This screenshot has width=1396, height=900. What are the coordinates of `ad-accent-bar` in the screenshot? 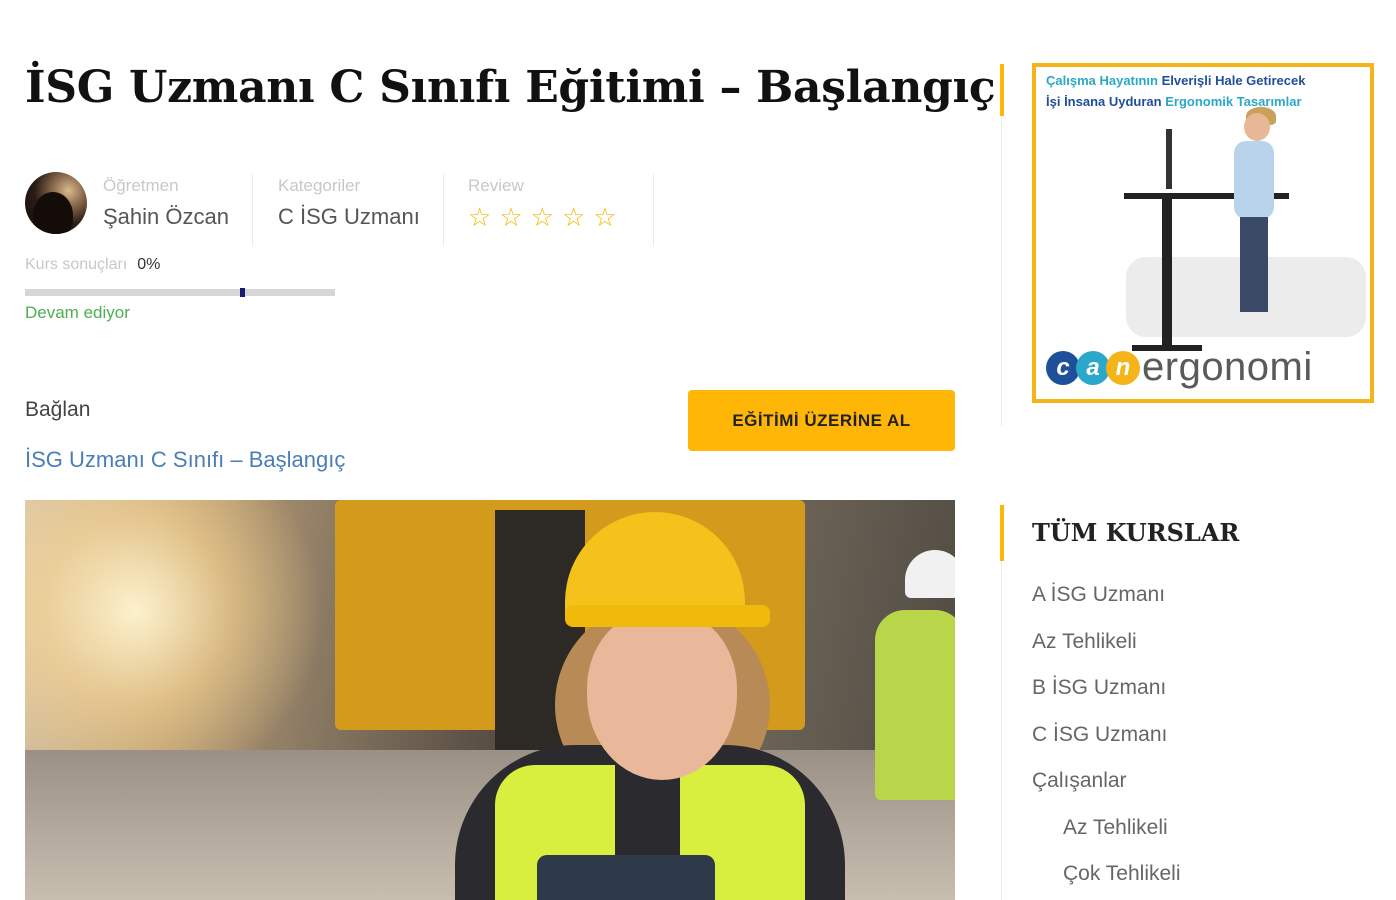 It's located at (1002, 90).